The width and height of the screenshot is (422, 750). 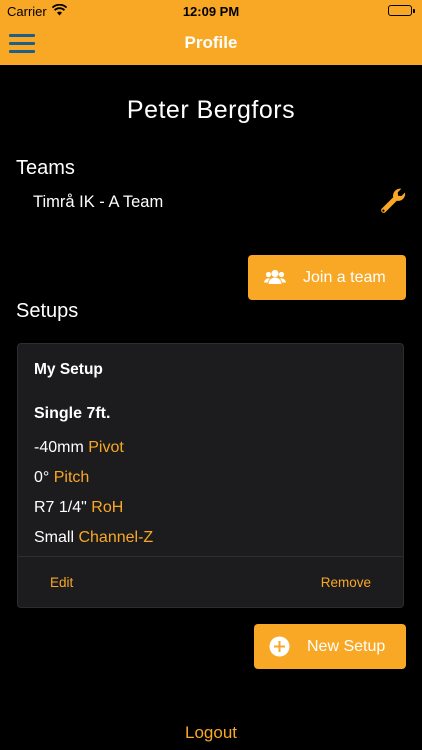 I want to click on status-time: 12:09 PM, so click(x=211, y=11).